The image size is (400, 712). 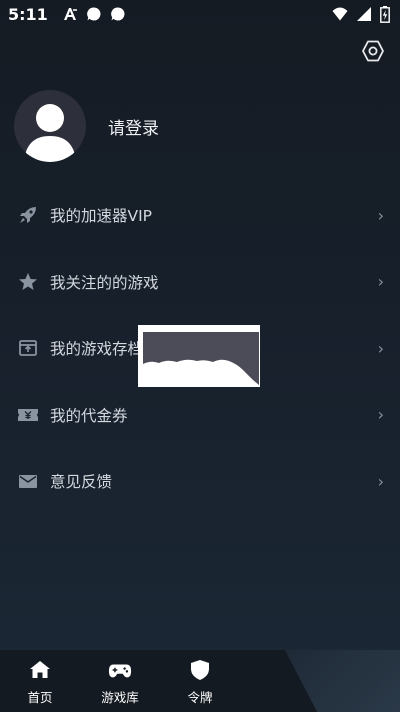 I want to click on mail-icon, so click(x=28, y=481).